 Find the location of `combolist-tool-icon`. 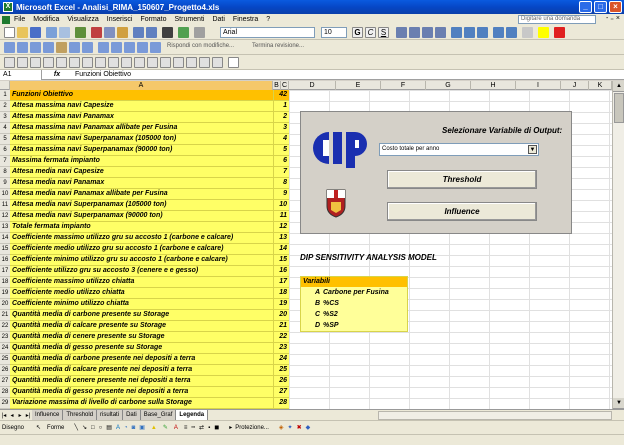

combolist-tool-icon is located at coordinates (113, 62).